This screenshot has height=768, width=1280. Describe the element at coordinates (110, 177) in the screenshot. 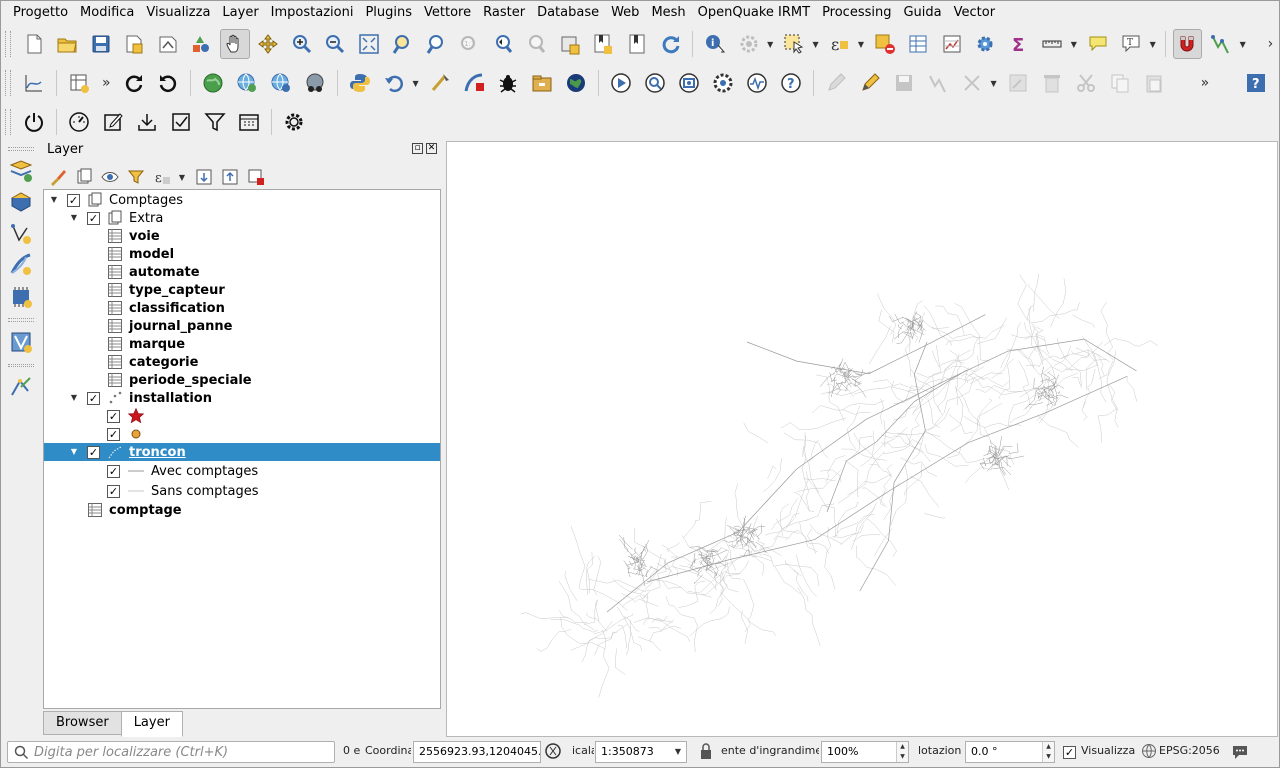

I see `visibility-icon` at that location.